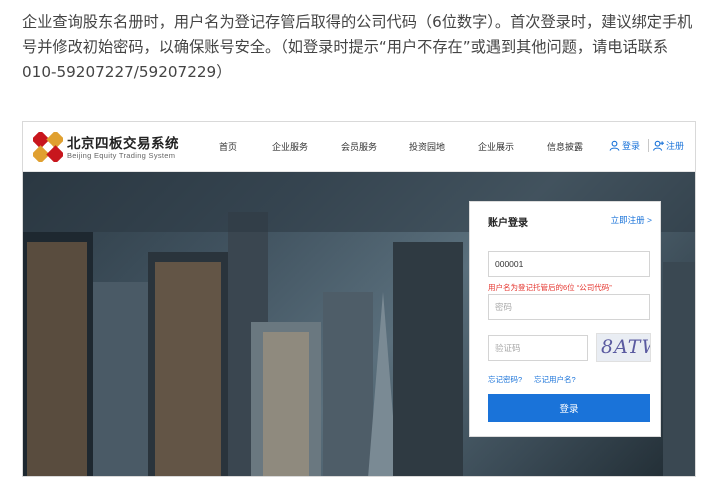 This screenshot has width=723, height=484. Describe the element at coordinates (123, 143) in the screenshot. I see `brand-name: 北京四板交易系统` at that location.